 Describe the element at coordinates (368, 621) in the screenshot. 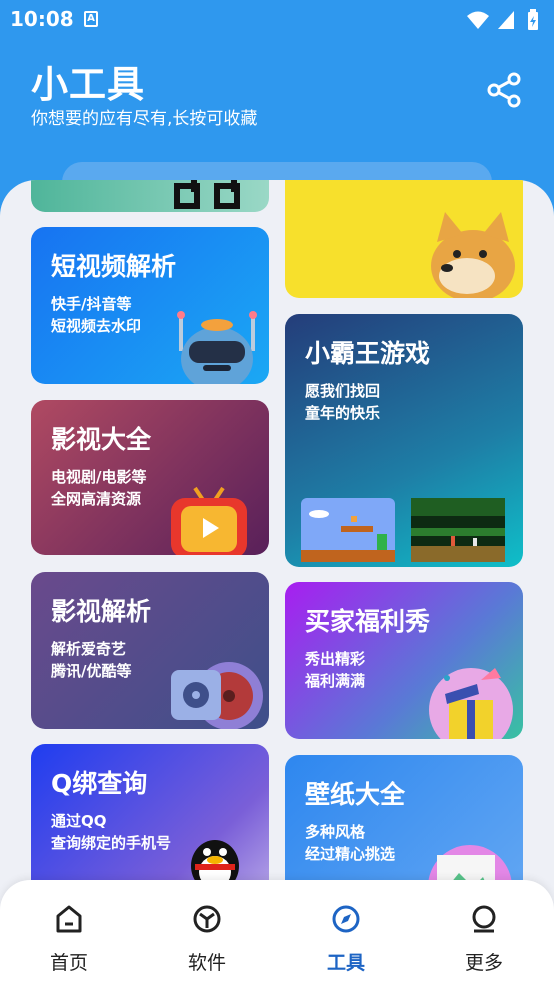

I see `card-title: 买家福利秀` at that location.